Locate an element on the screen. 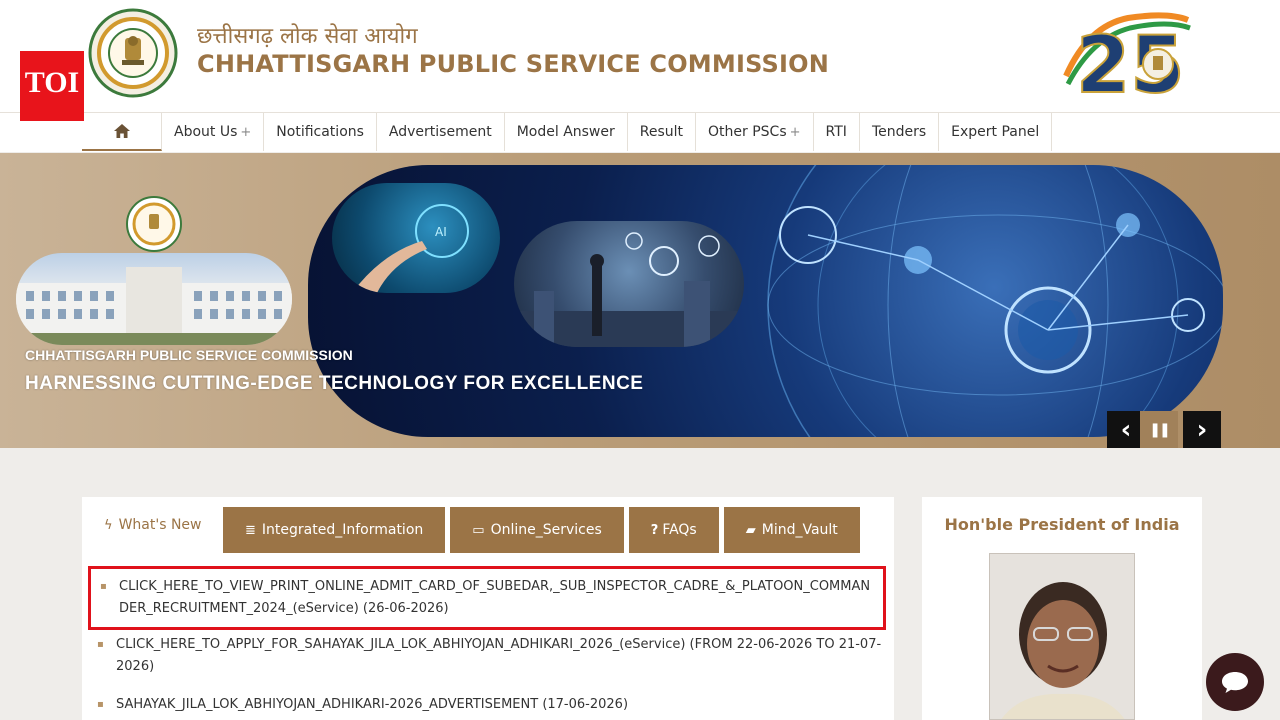  president-photo is located at coordinates (1062, 636).